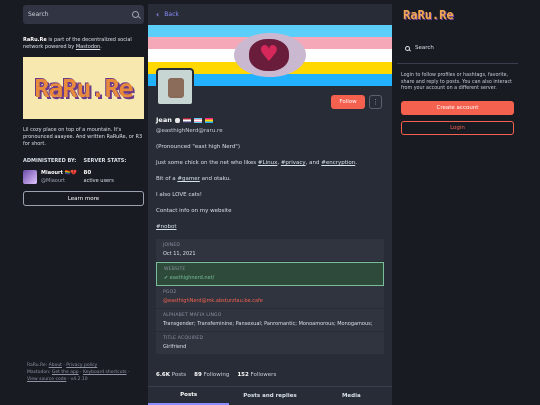 The height and width of the screenshot is (405, 540). Describe the element at coordinates (313, 163) in the screenshot. I see `bio-text: , and` at that location.